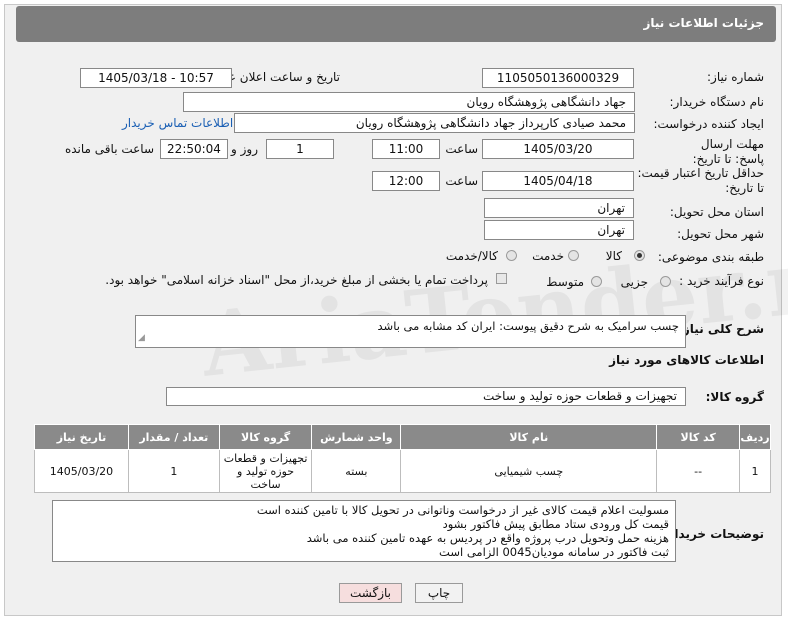 The width and height of the screenshot is (788, 619). What do you see at coordinates (558, 181) in the screenshot?
I see `validity-date-field: 1405/04/18` at bounding box center [558, 181].